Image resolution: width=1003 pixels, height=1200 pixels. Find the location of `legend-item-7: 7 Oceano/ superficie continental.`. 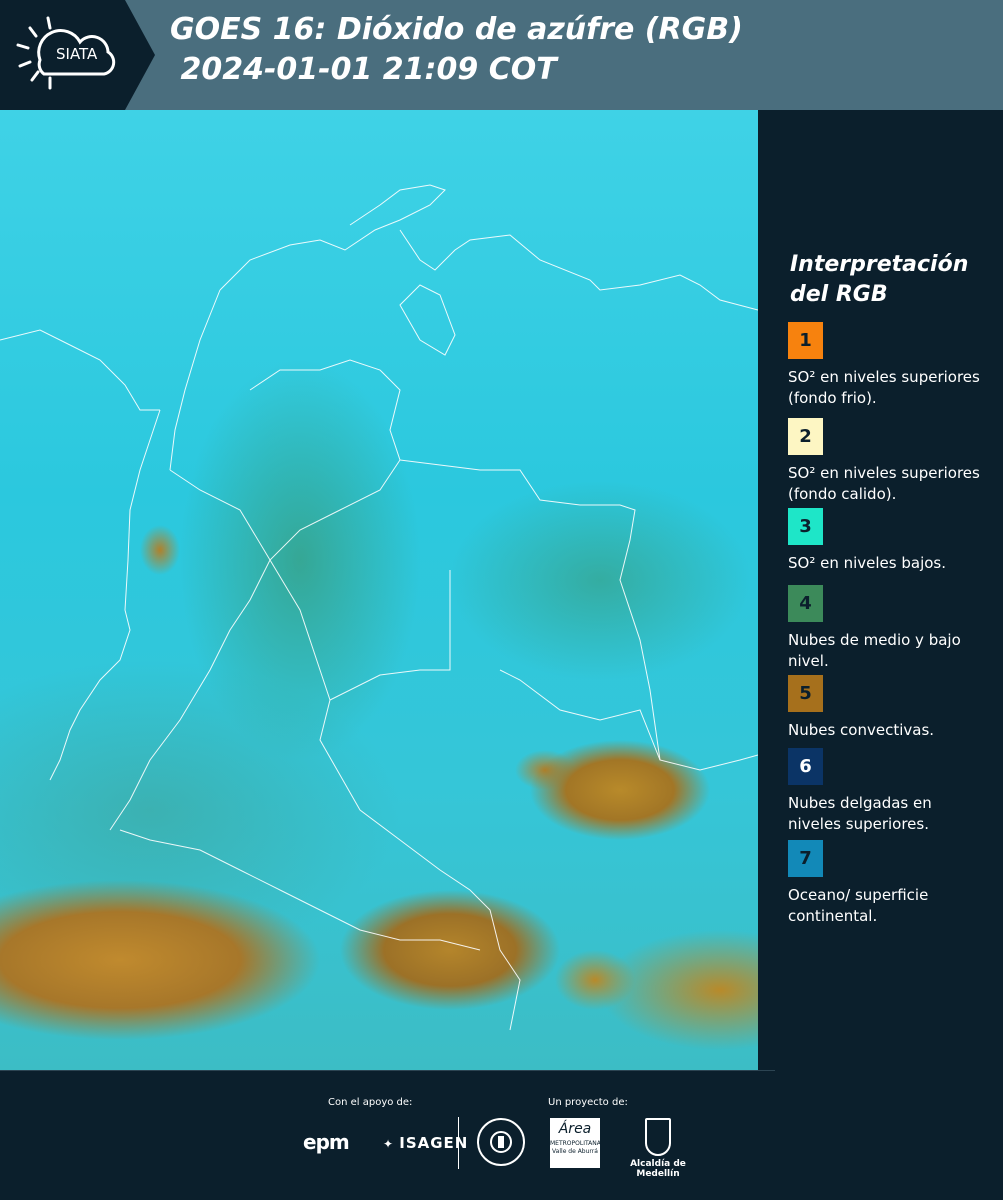

legend-item-7: 7 Oceano/ superficie continental. is located at coordinates (888, 883).